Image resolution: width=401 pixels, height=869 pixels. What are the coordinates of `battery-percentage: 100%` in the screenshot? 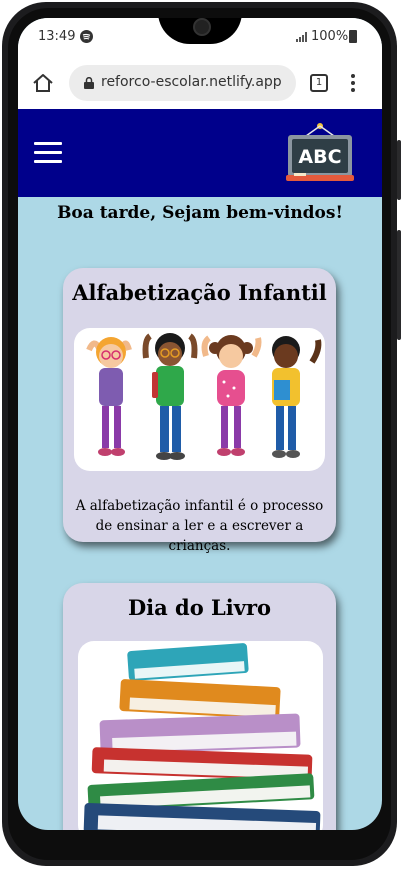 It's located at (330, 36).